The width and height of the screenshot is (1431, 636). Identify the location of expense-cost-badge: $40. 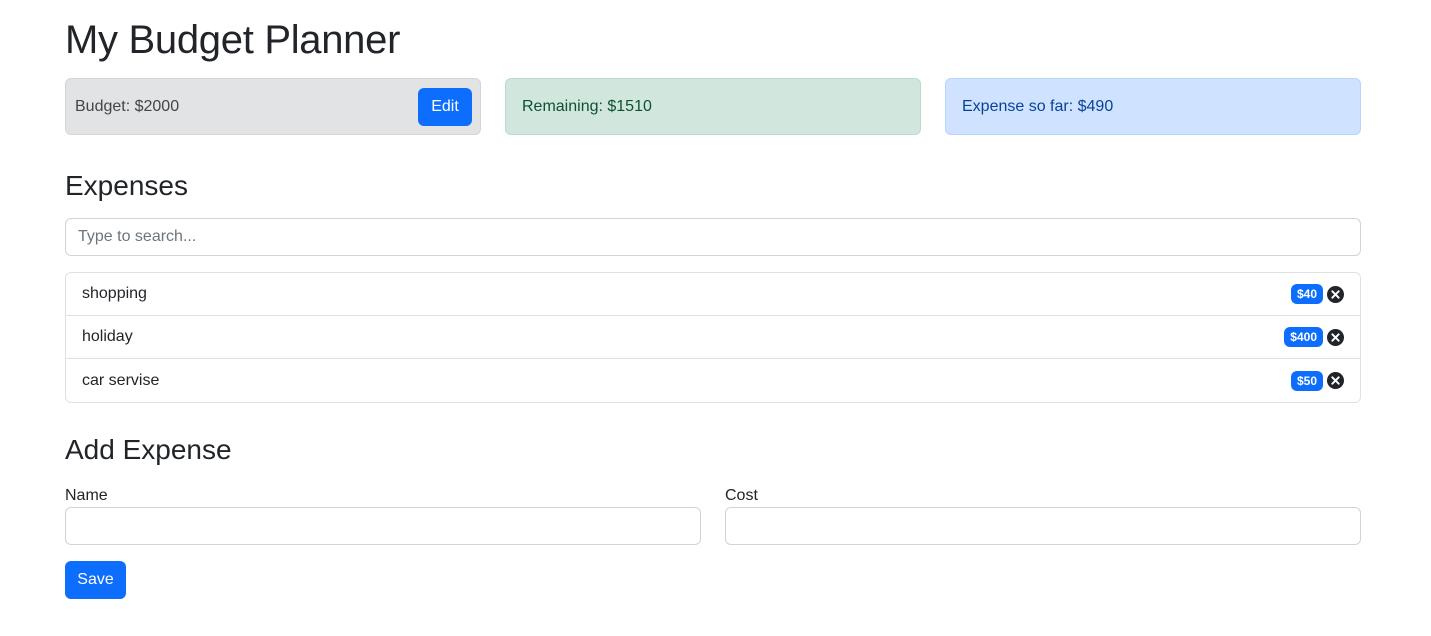
(1306, 294).